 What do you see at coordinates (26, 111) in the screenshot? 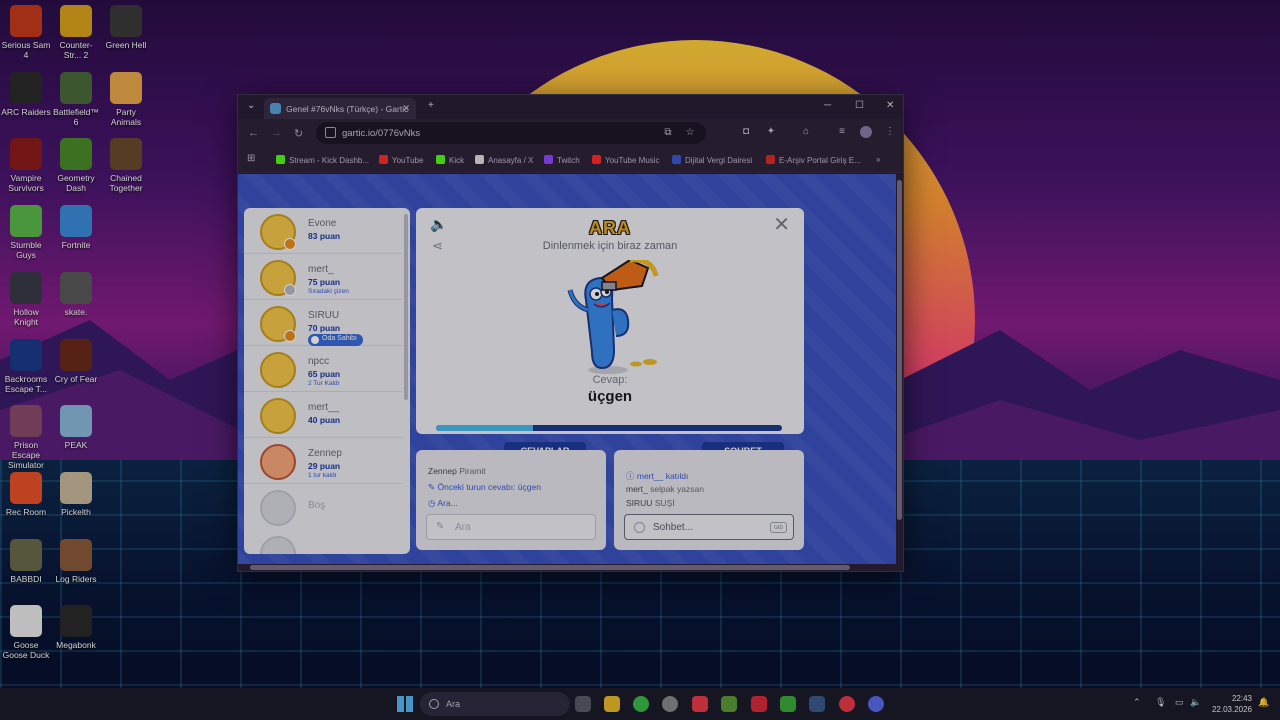
I see `desktop-icon-label: ARC Raiders` at bounding box center [26, 111].